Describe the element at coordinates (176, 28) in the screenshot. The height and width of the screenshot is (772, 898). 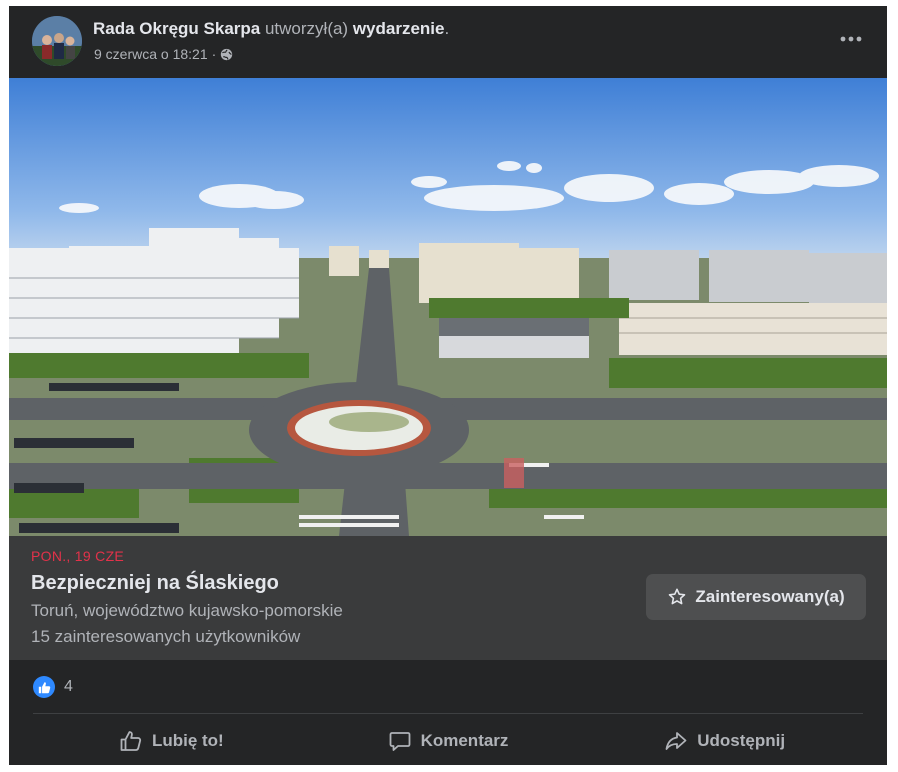
I see `author-name: Rada Okręgu Skarpa` at that location.